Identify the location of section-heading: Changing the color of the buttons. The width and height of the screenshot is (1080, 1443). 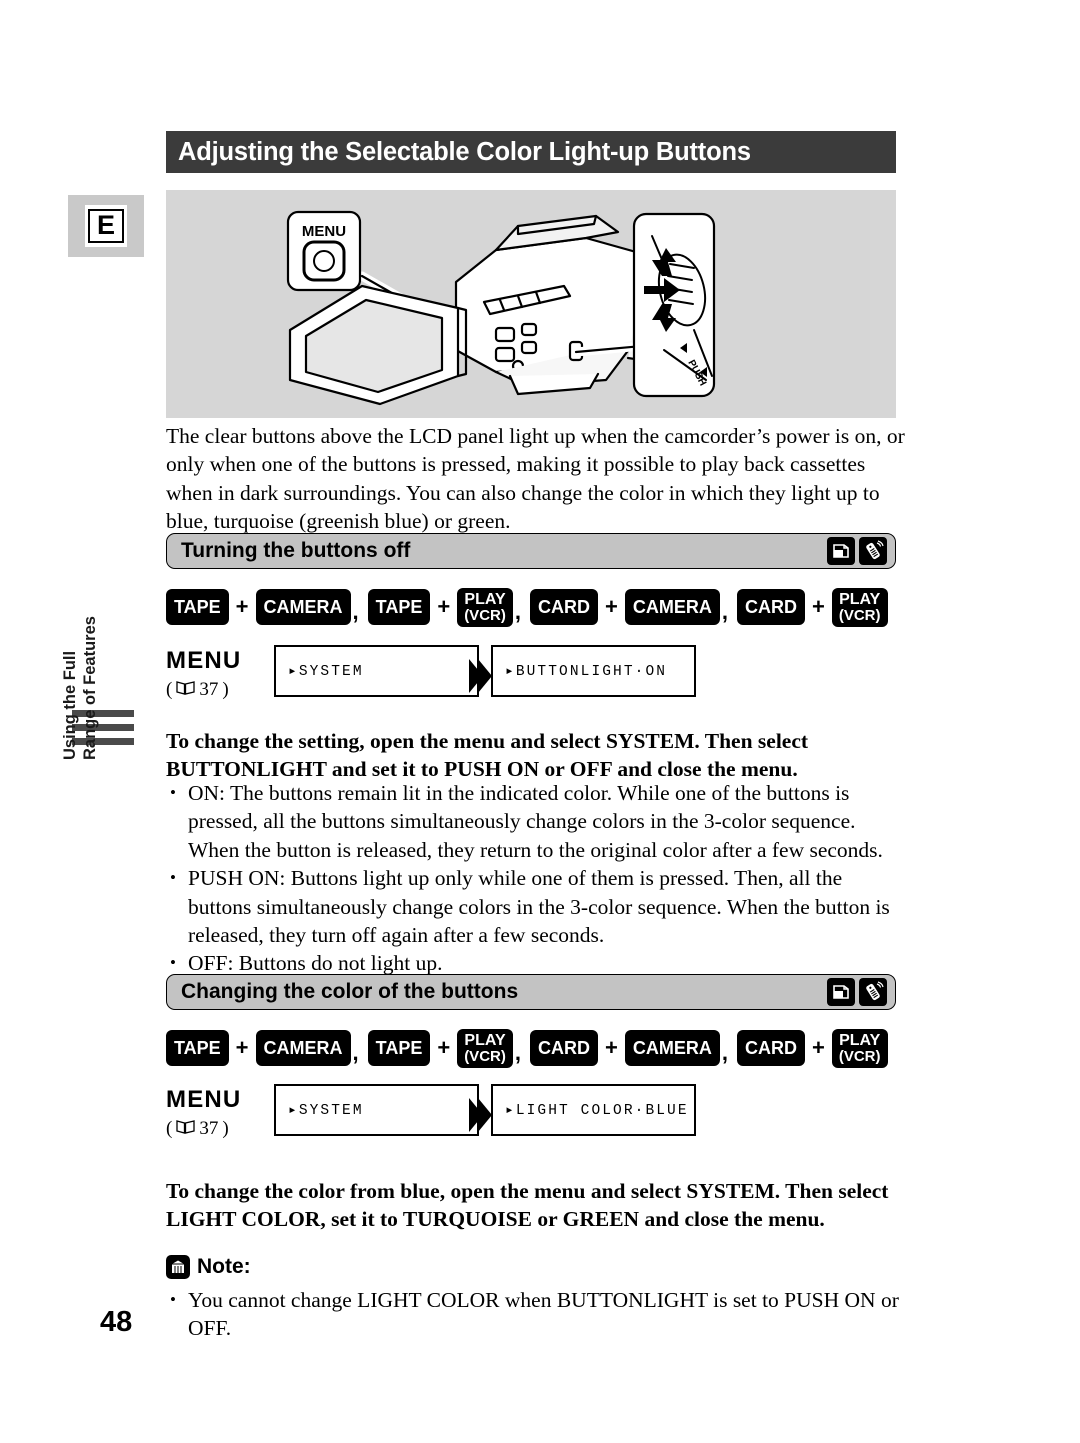
(350, 991).